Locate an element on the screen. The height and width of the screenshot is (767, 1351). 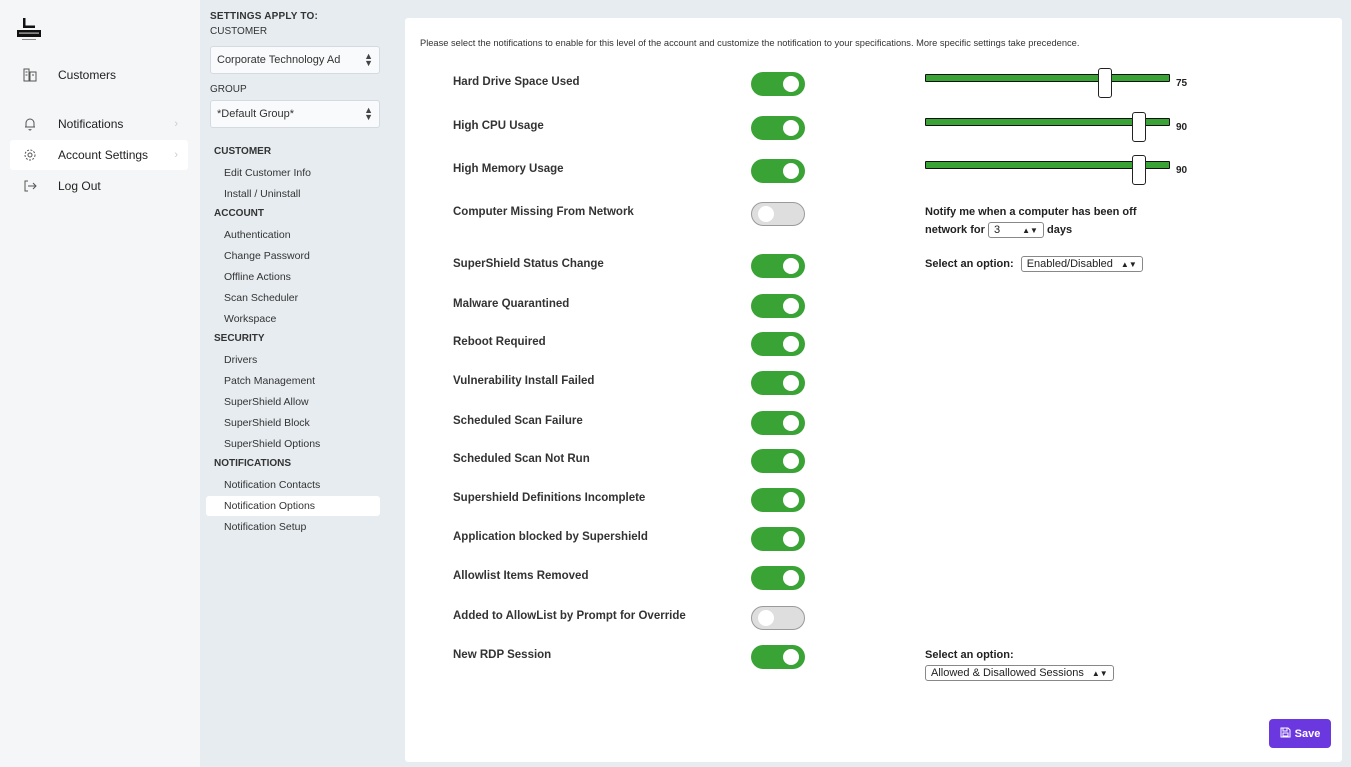
settings-item-supershield-allow: SuperShield Allow is located at coordinates (266, 402).